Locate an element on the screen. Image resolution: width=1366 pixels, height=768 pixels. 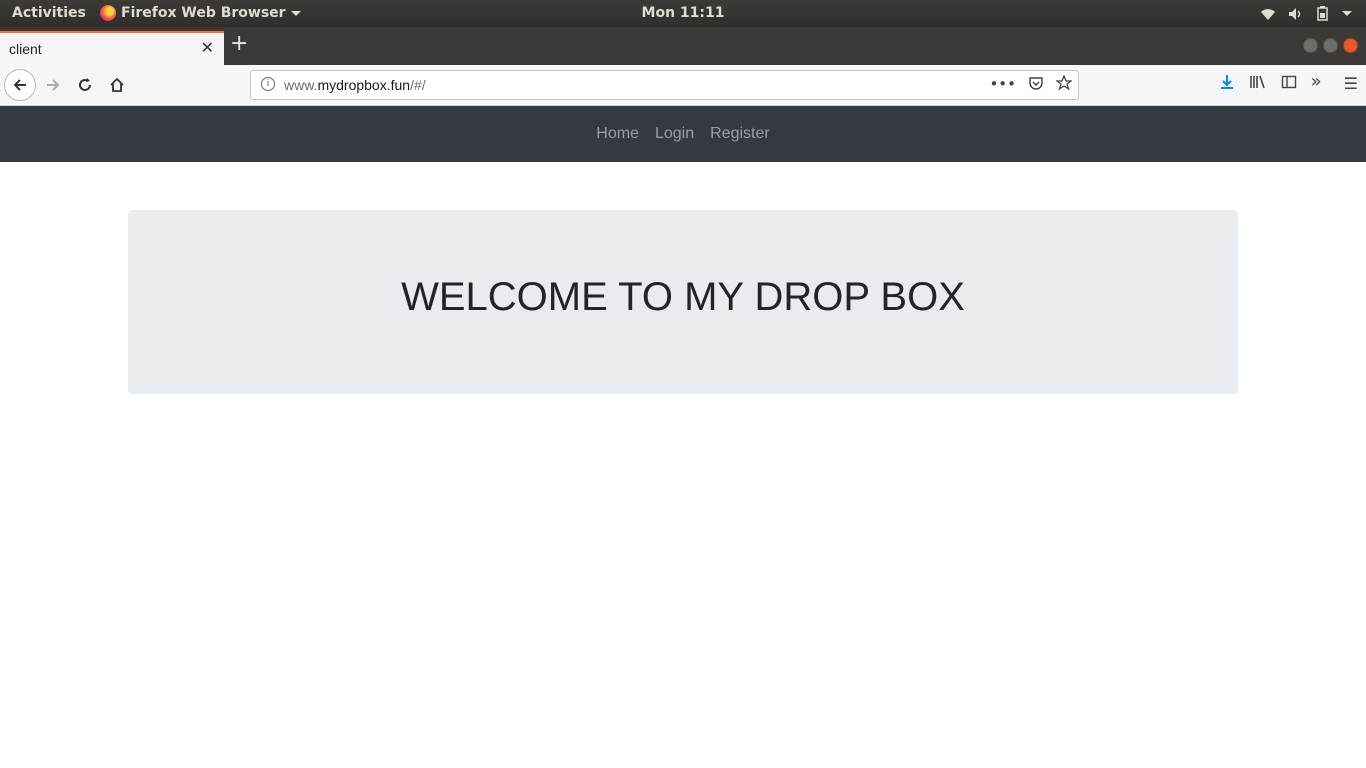
forward-arrow-icon is located at coordinates (53, 85).